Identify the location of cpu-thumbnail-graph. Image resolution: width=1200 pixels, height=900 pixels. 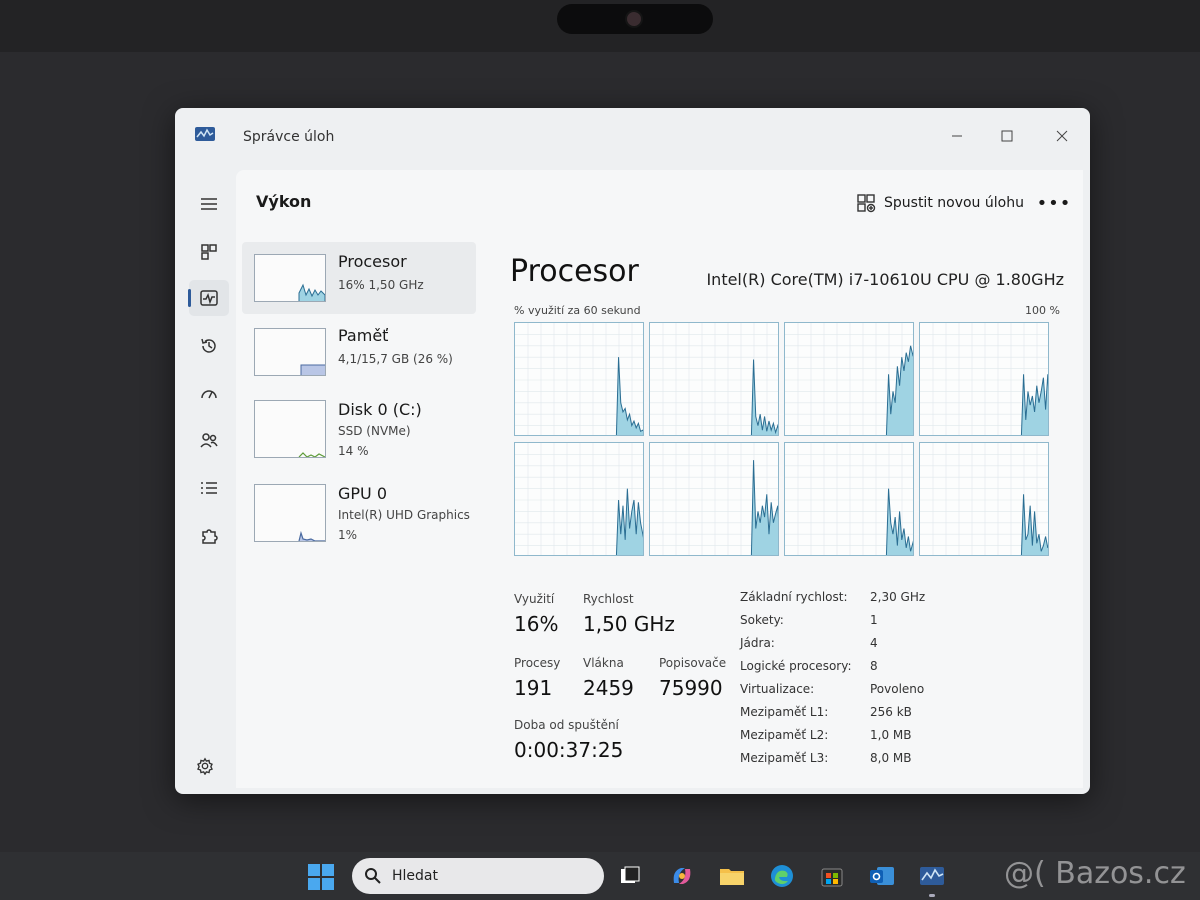
(290, 278).